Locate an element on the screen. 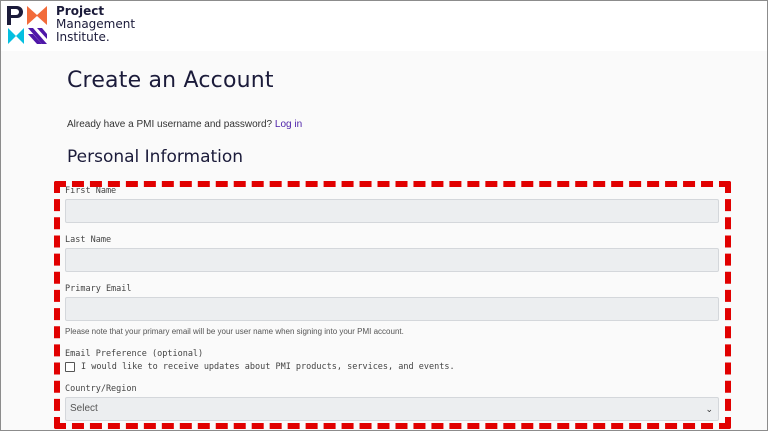 The height and width of the screenshot is (431, 768). page-title: Create an Account is located at coordinates (170, 80).